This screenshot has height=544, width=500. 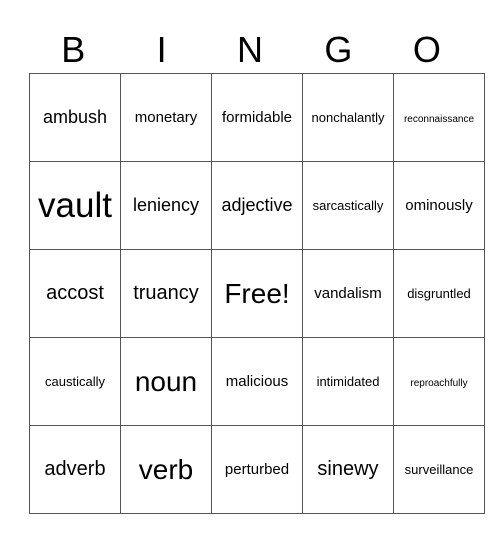 I want to click on bingo-cell: reconnaissance, so click(x=439, y=117).